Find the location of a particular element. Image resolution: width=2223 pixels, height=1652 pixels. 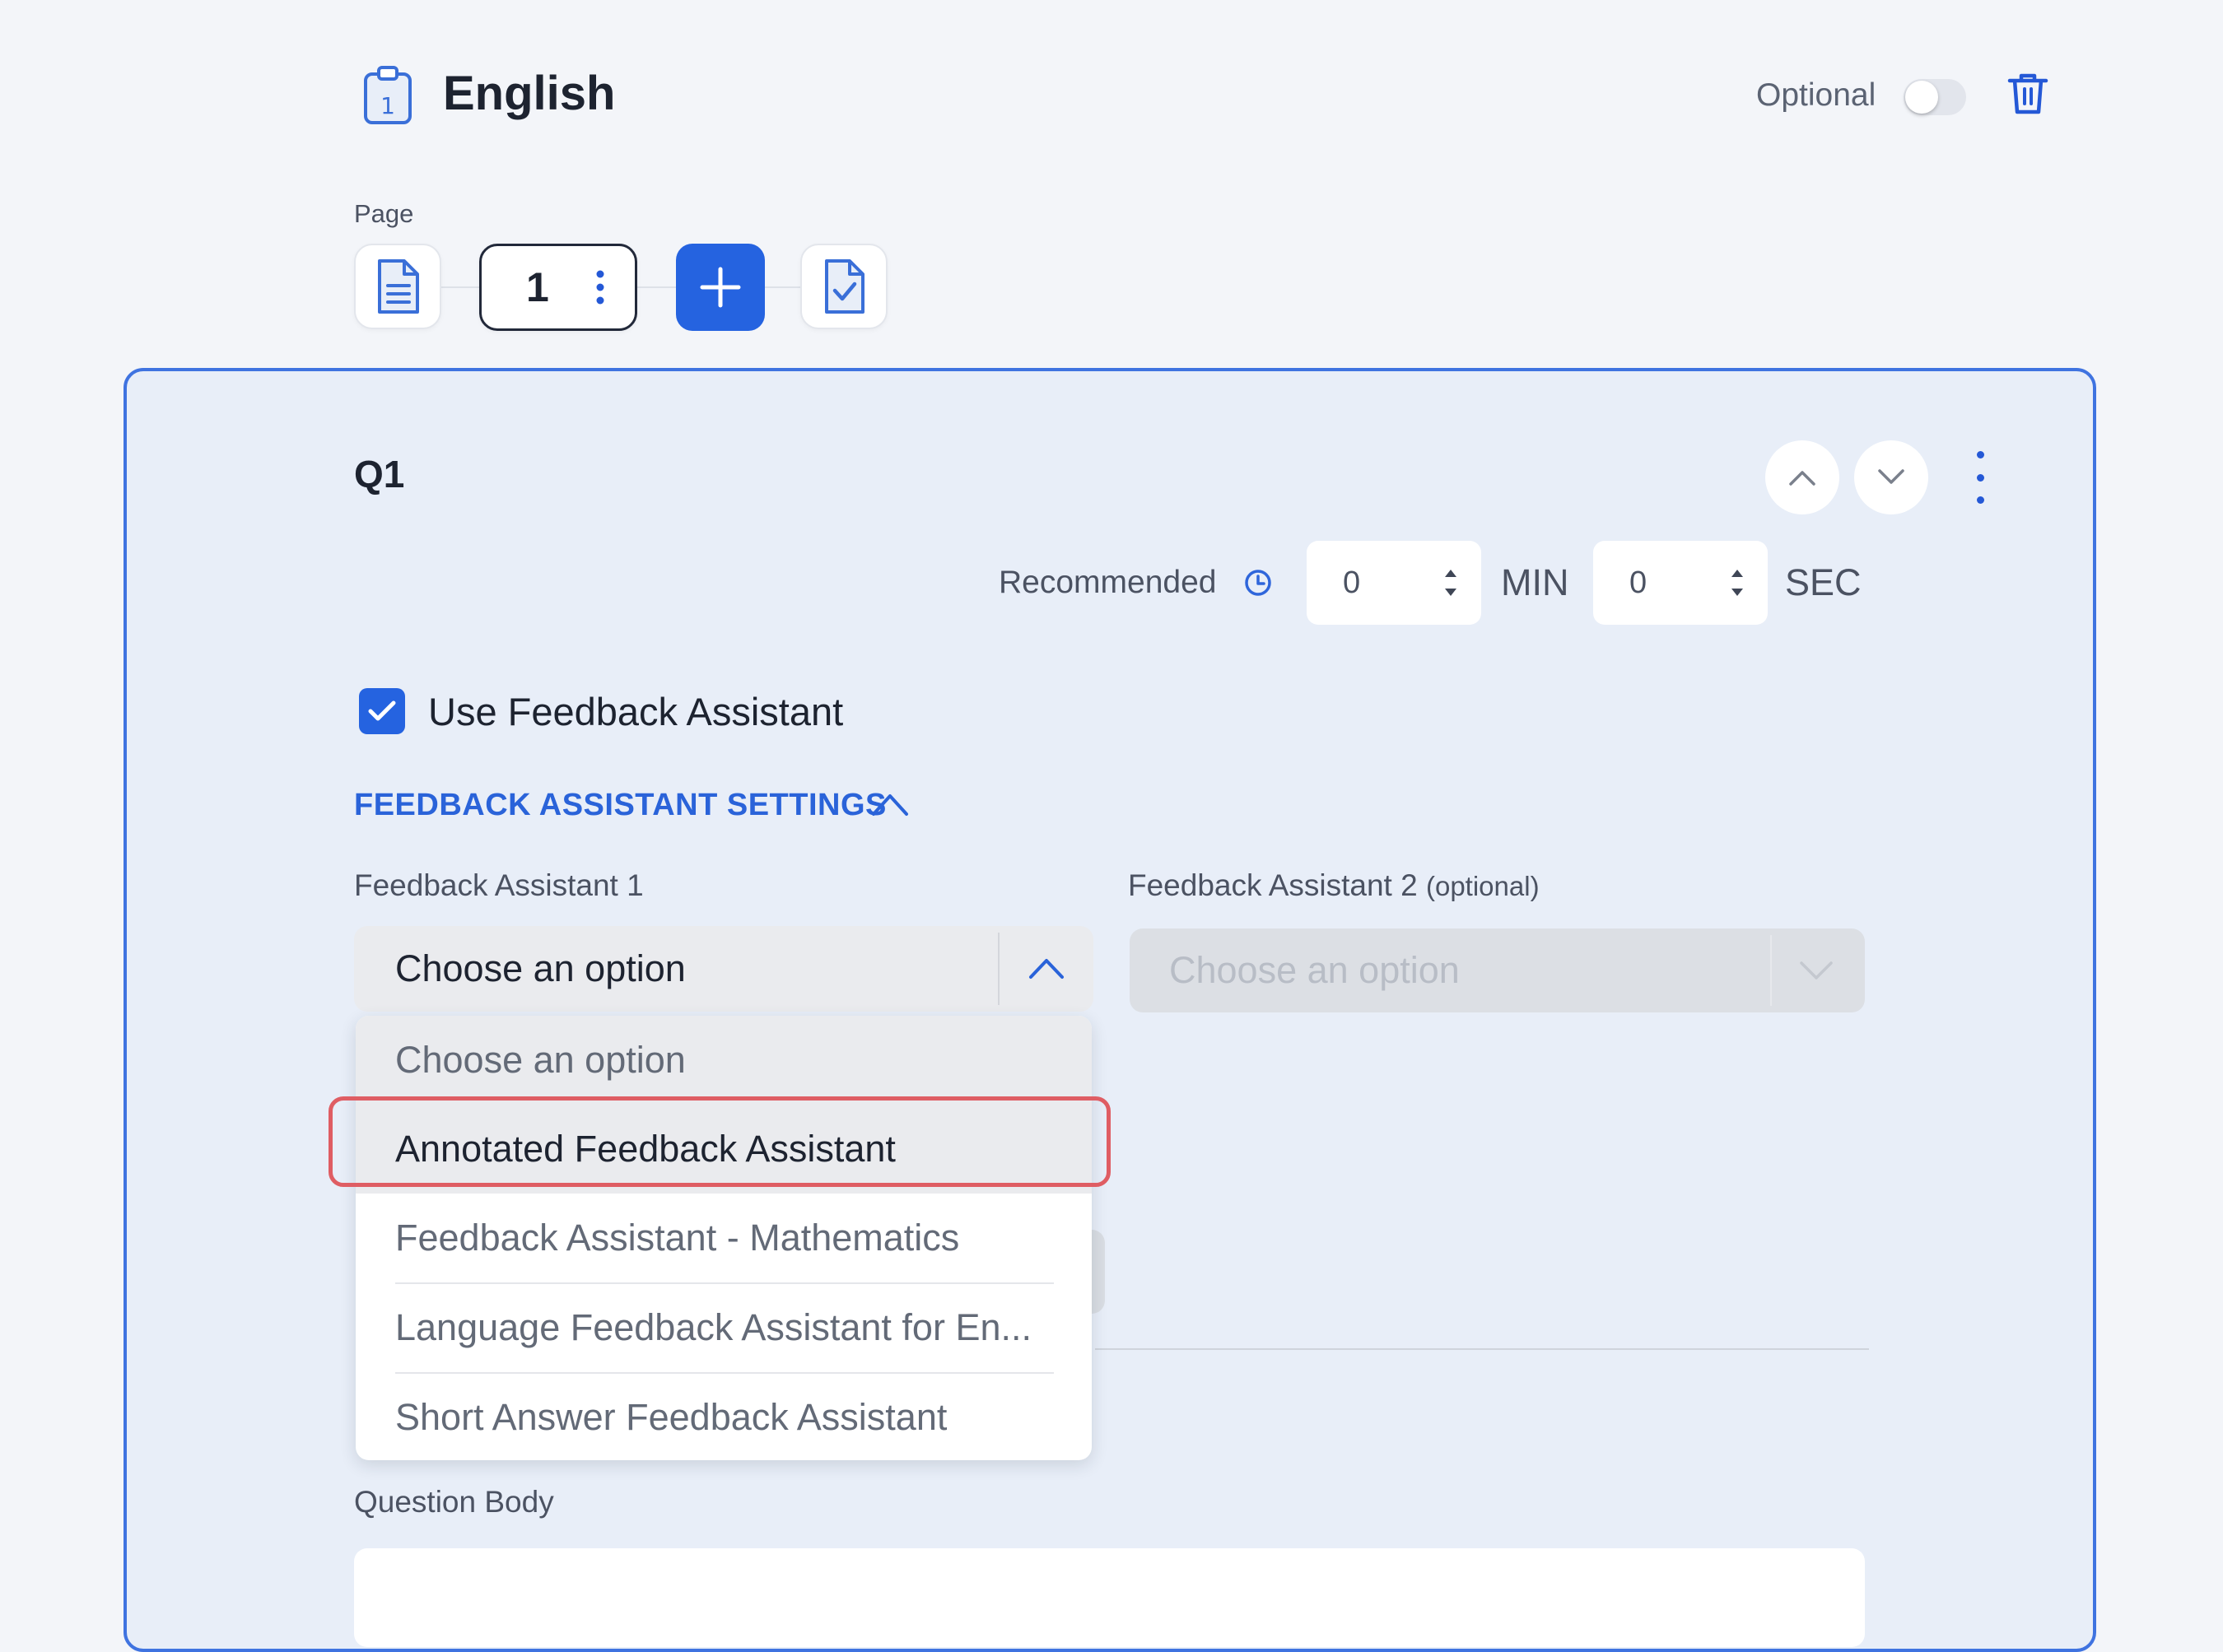

use-feedback-assistant-checkbox is located at coordinates (382, 711).